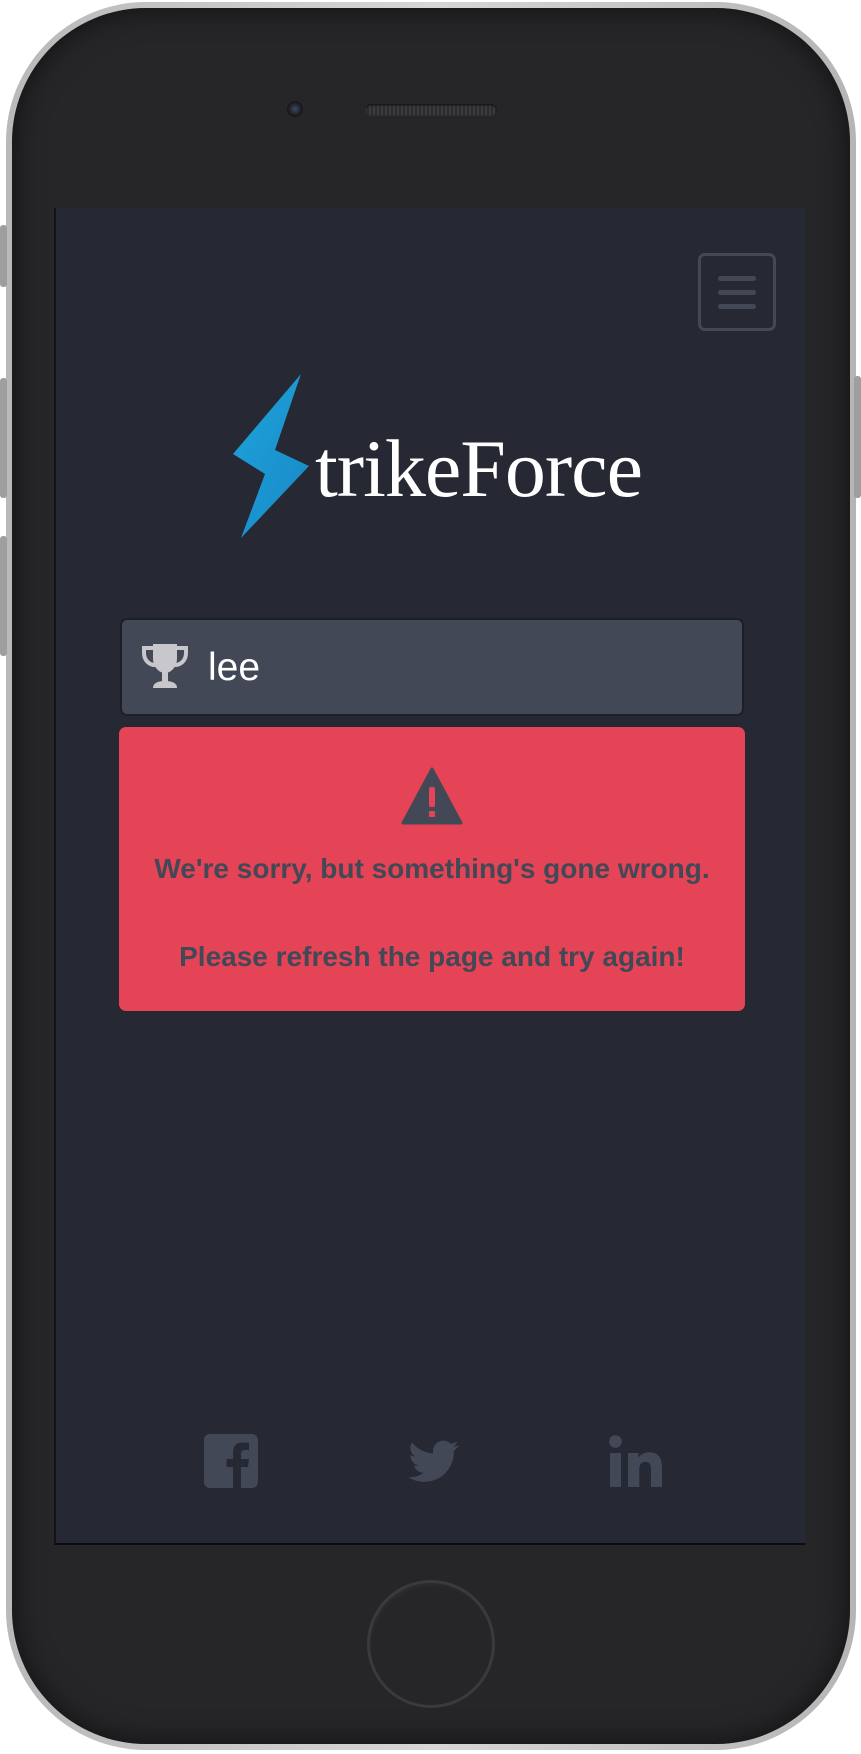  I want to click on phone-power-button, so click(857, 437).